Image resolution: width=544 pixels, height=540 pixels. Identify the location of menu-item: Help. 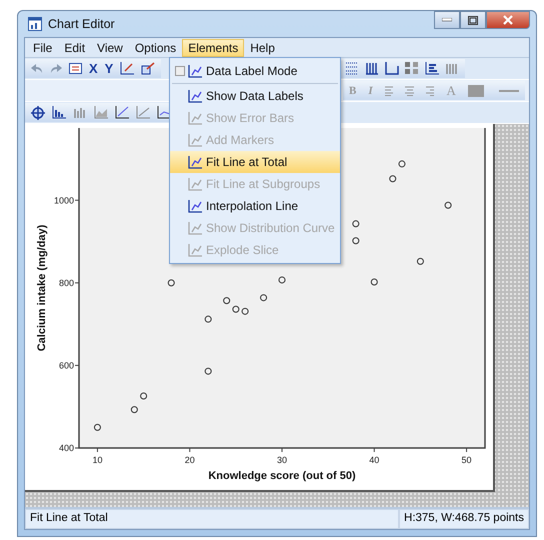
(262, 47).